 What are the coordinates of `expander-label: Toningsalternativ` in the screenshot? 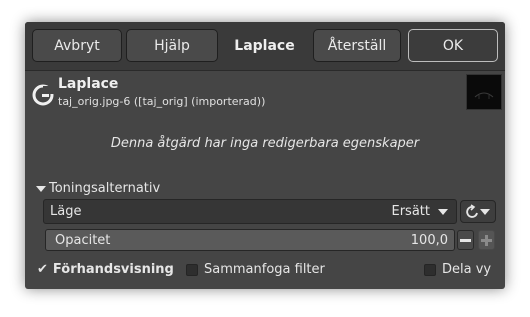 It's located at (105, 188).